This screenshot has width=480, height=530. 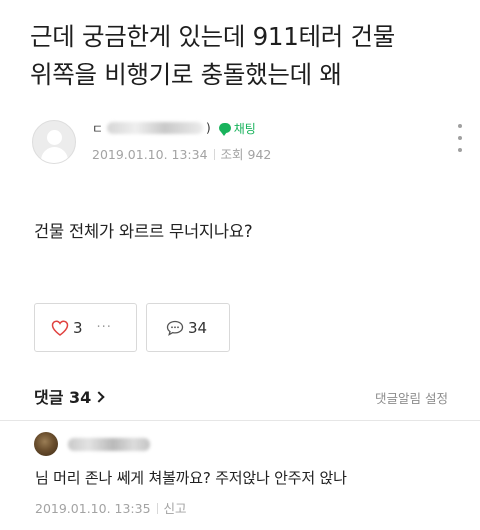 I want to click on comments-title-link: 댓글 34, so click(x=69, y=396).